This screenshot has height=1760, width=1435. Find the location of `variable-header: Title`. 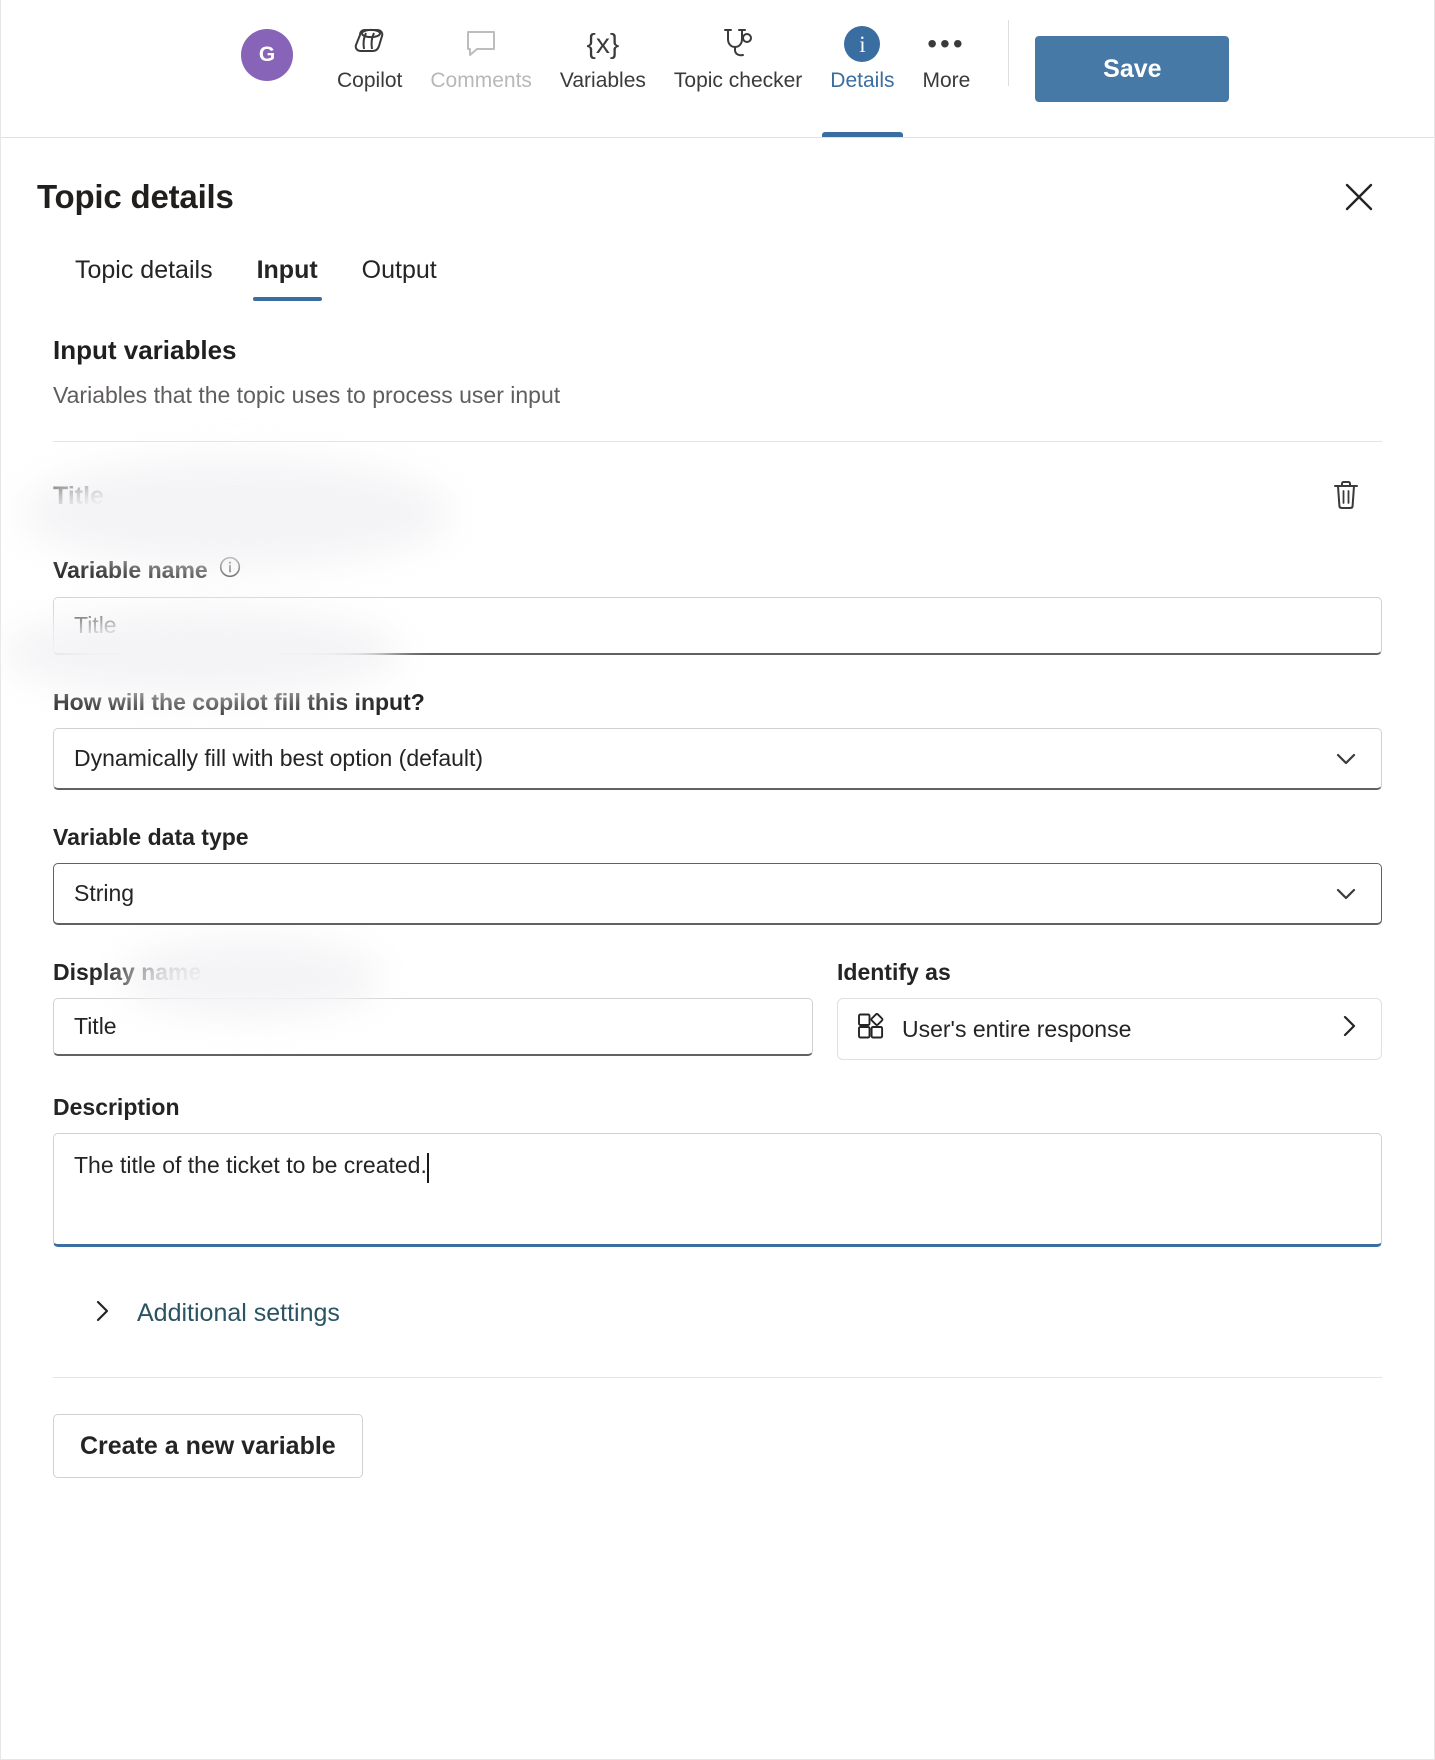

variable-header: Title is located at coordinates (717, 496).